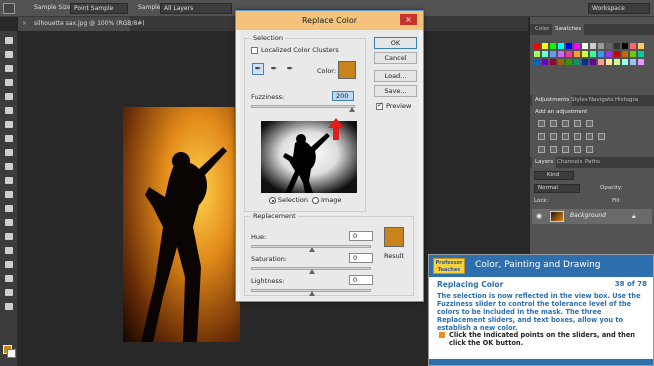 This screenshot has width=654, height=366. I want to click on vibrance-adjust-icon, so click(589, 123).